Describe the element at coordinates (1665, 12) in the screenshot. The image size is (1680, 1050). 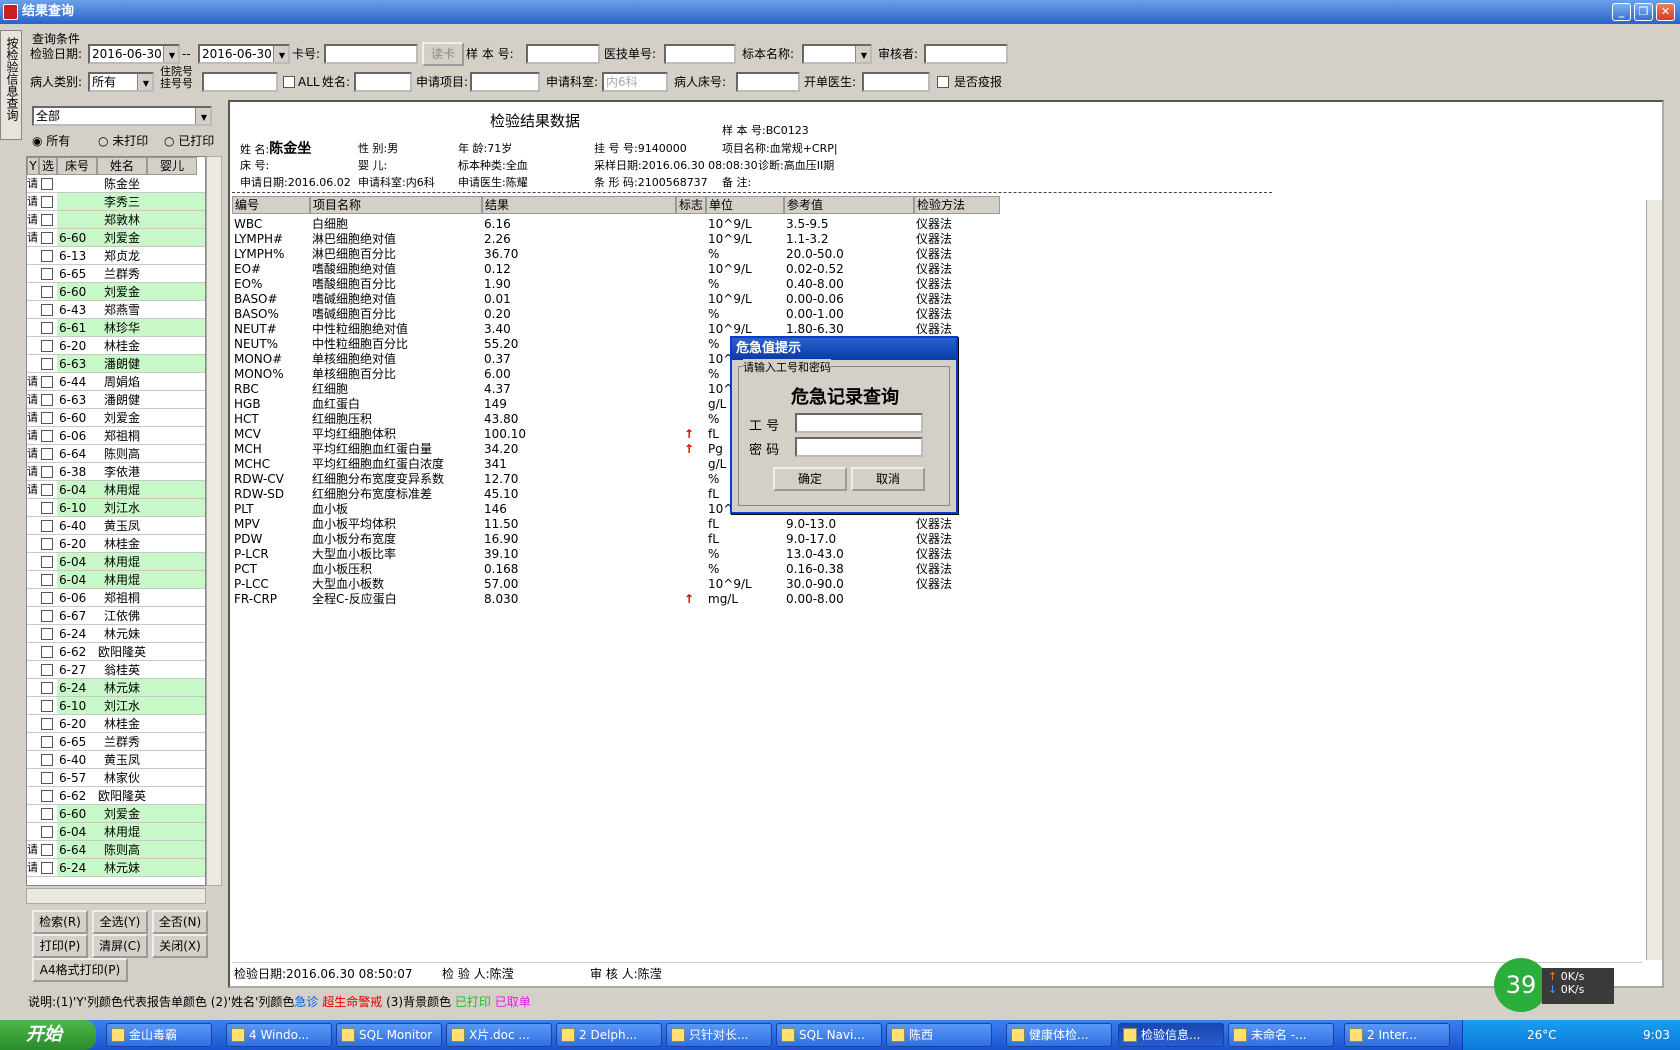
I see `close-button: ✕` at that location.